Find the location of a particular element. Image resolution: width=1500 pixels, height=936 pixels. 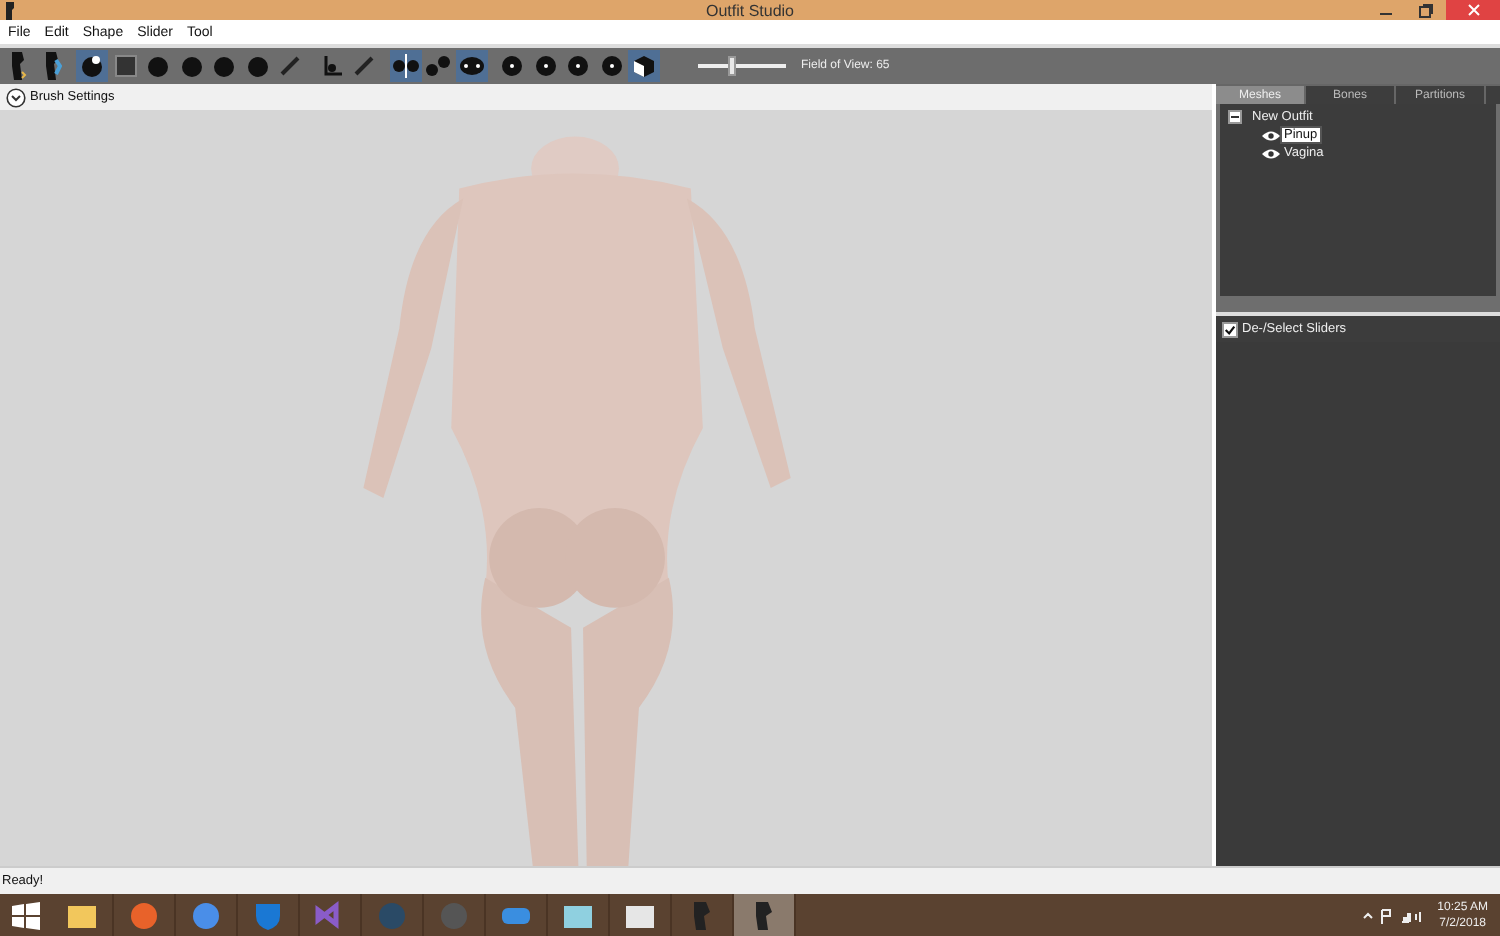

taskbar-app is located at coordinates (765, 915).